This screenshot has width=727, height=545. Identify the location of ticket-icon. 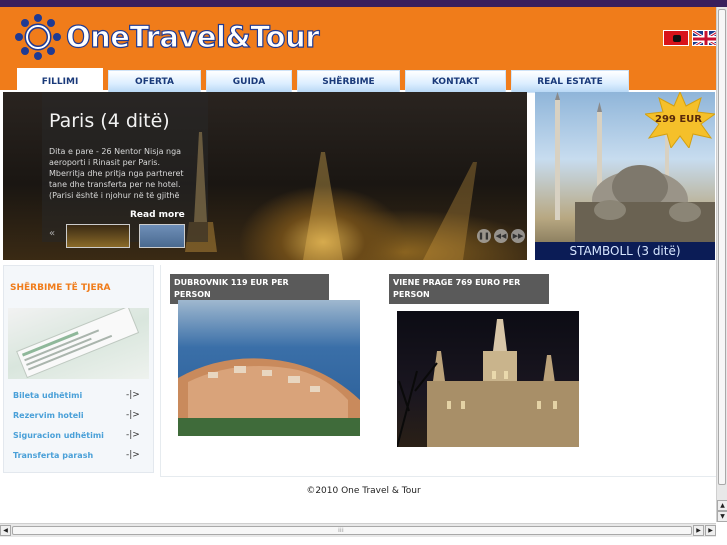
(78, 342).